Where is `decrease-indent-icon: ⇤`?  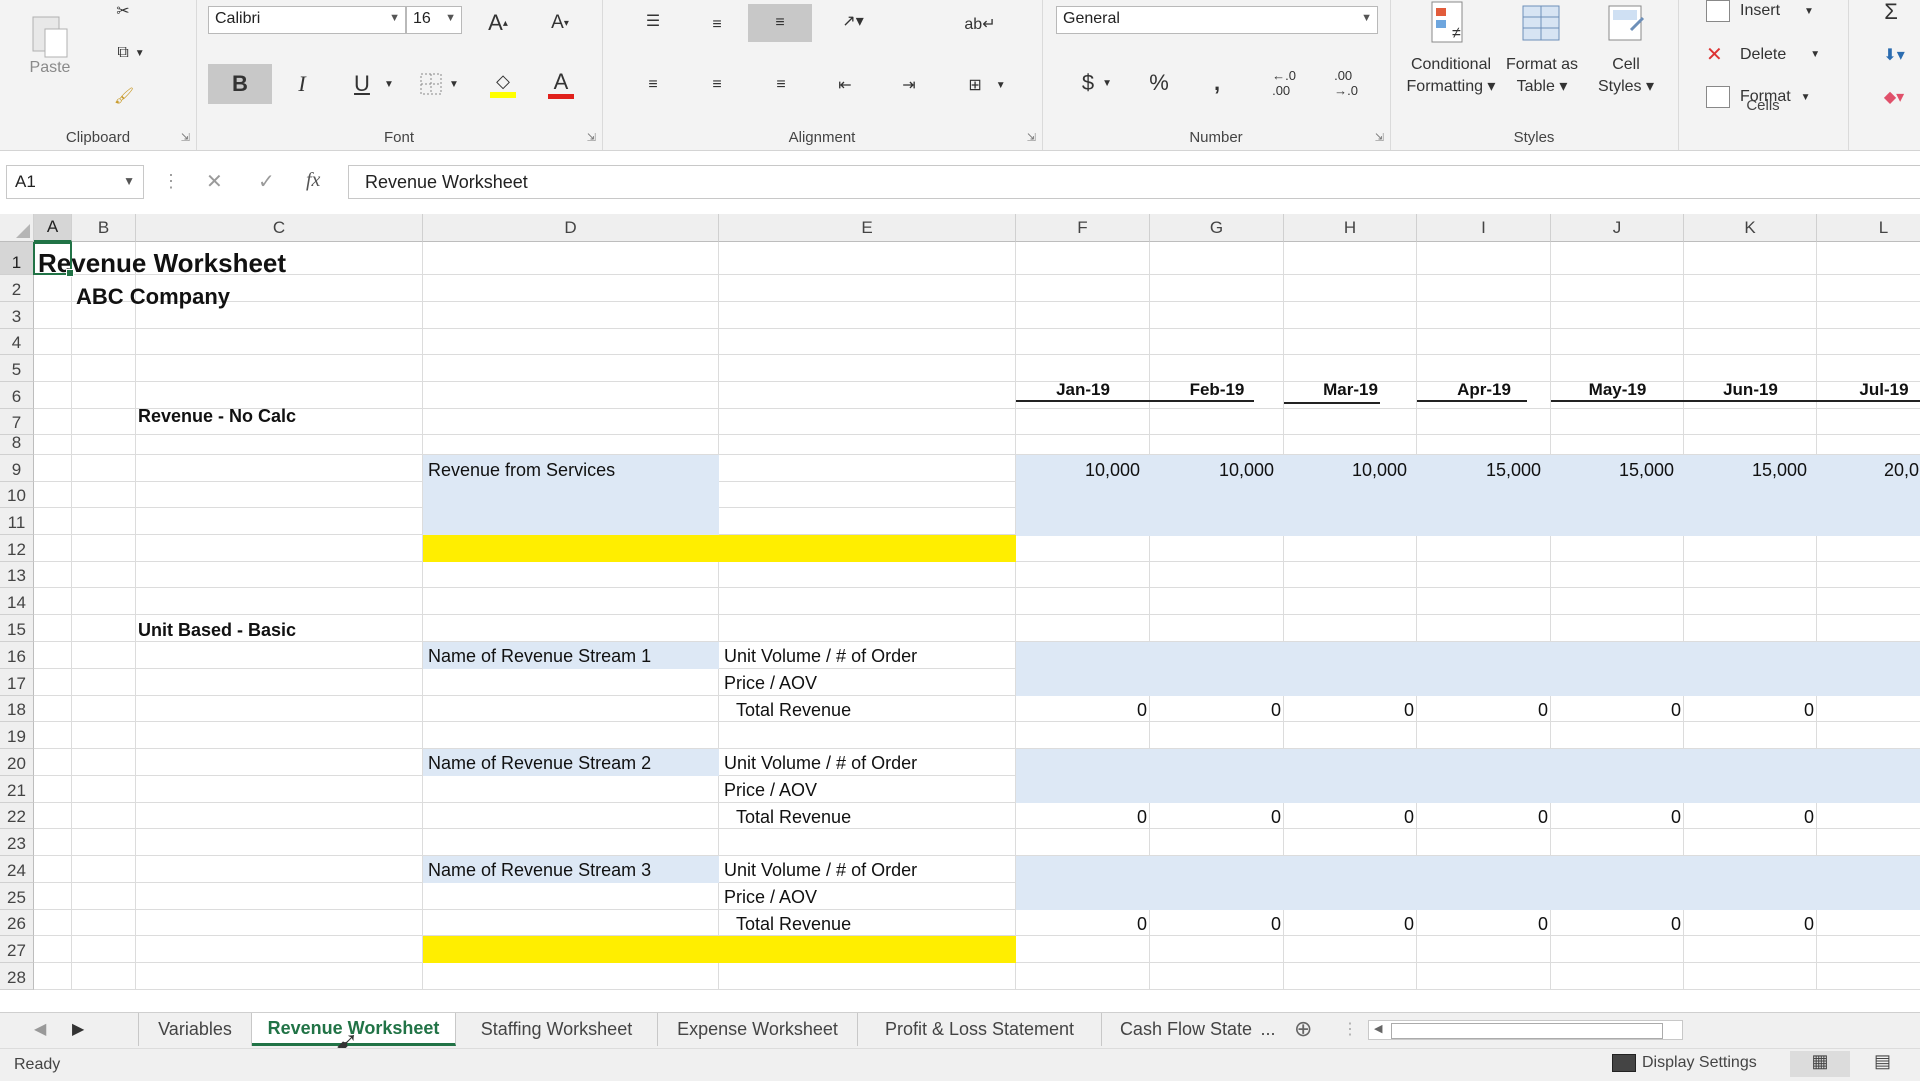
decrease-indent-icon: ⇤ is located at coordinates (845, 85).